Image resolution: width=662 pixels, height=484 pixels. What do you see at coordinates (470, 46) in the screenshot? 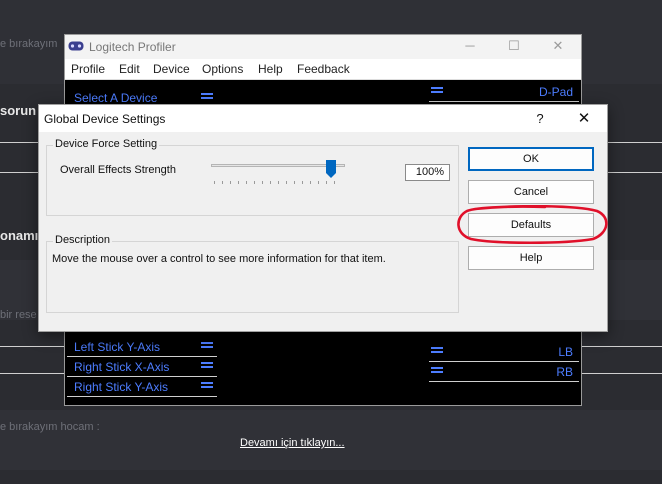
I see `minimize-icon: ─` at bounding box center [470, 46].